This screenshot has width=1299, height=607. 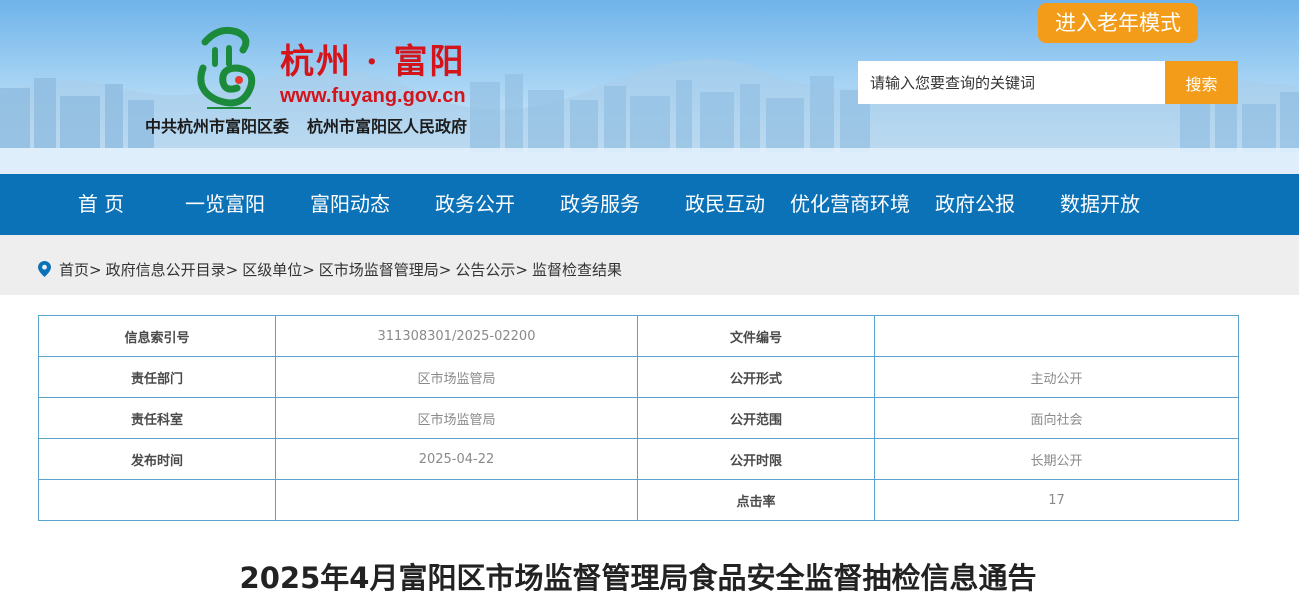 I want to click on fuyang-logo-icon, so click(x=226, y=67).